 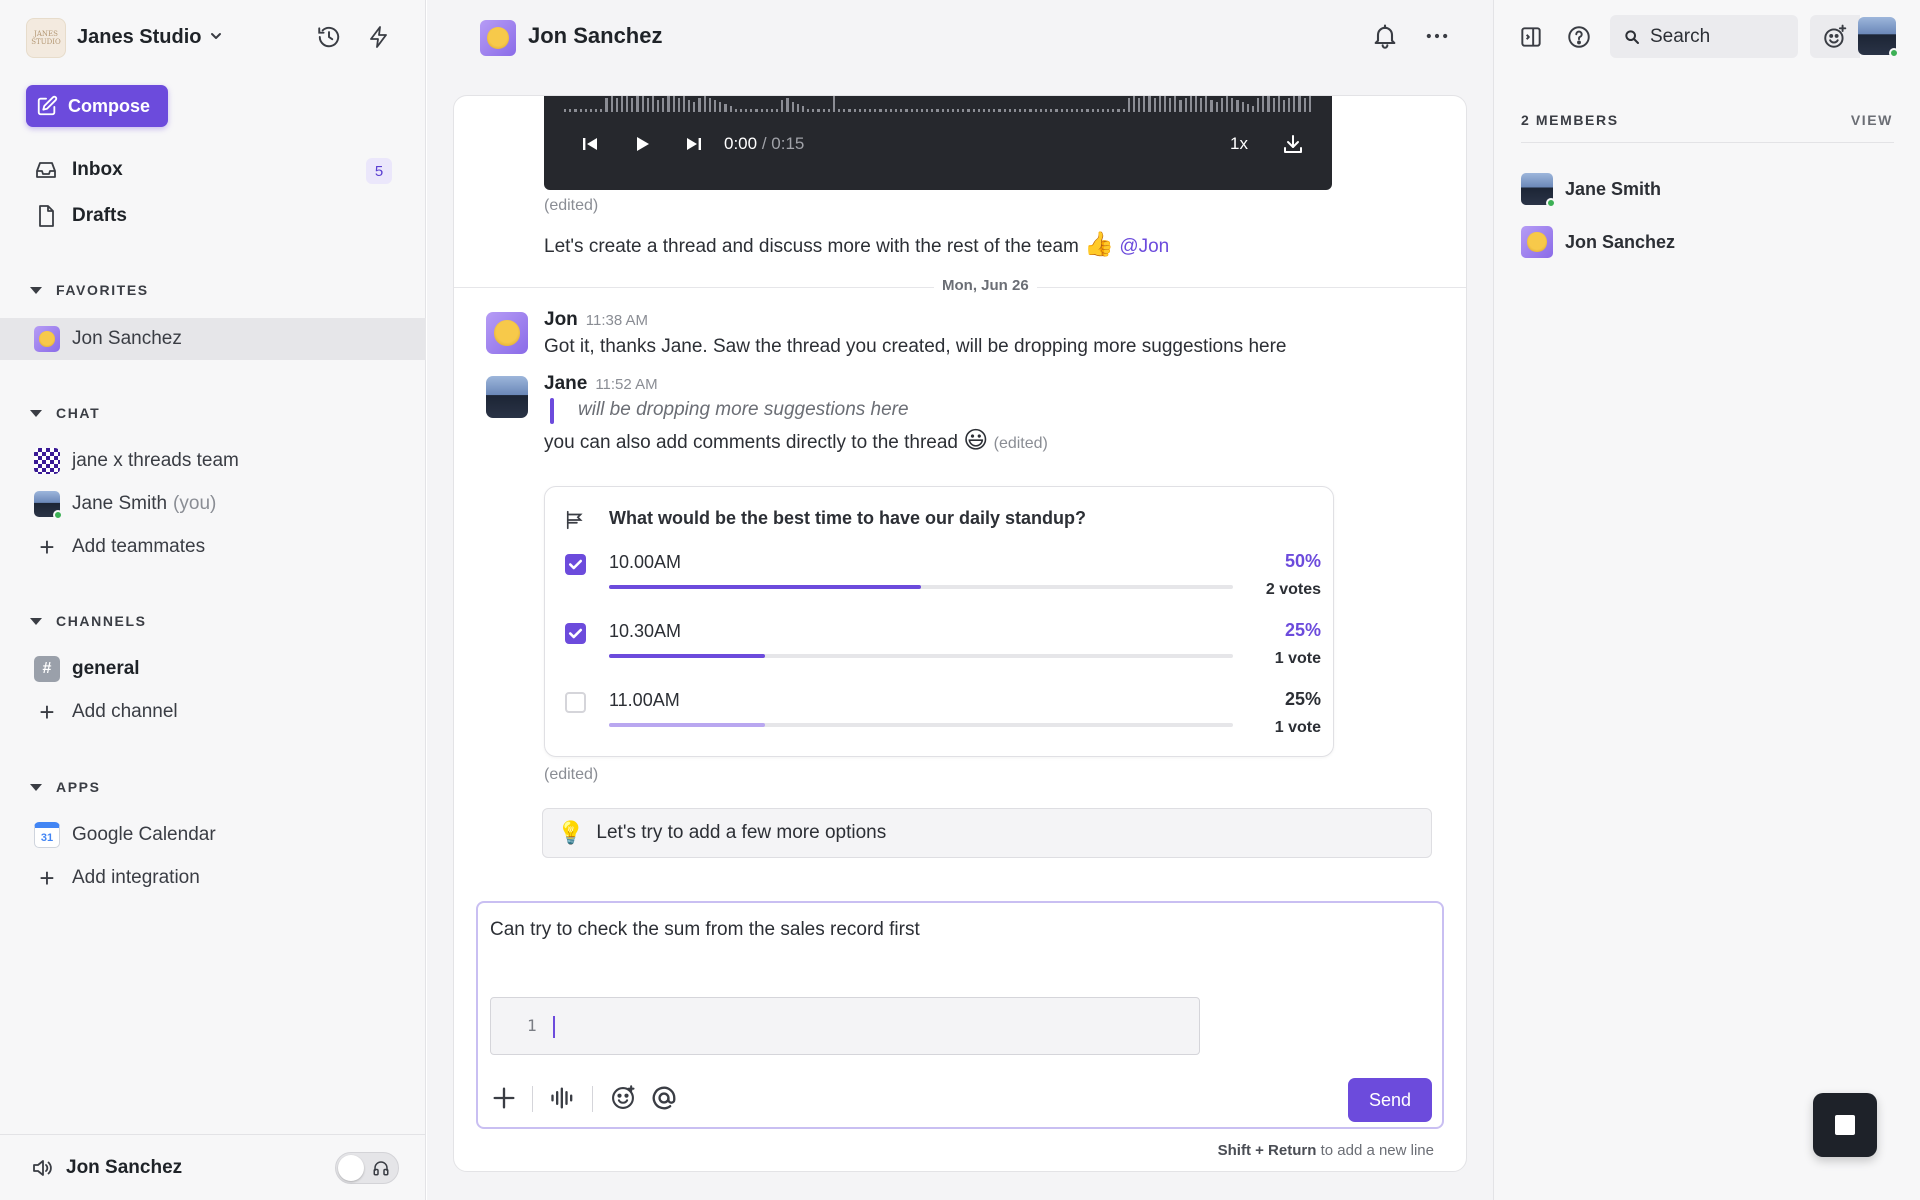 I want to click on plus-icon: +, so click(x=47, y=877).